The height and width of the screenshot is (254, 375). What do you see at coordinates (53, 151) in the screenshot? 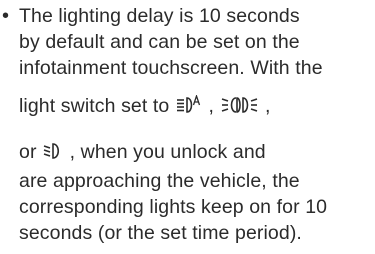
I see `low-beam-icon` at bounding box center [53, 151].